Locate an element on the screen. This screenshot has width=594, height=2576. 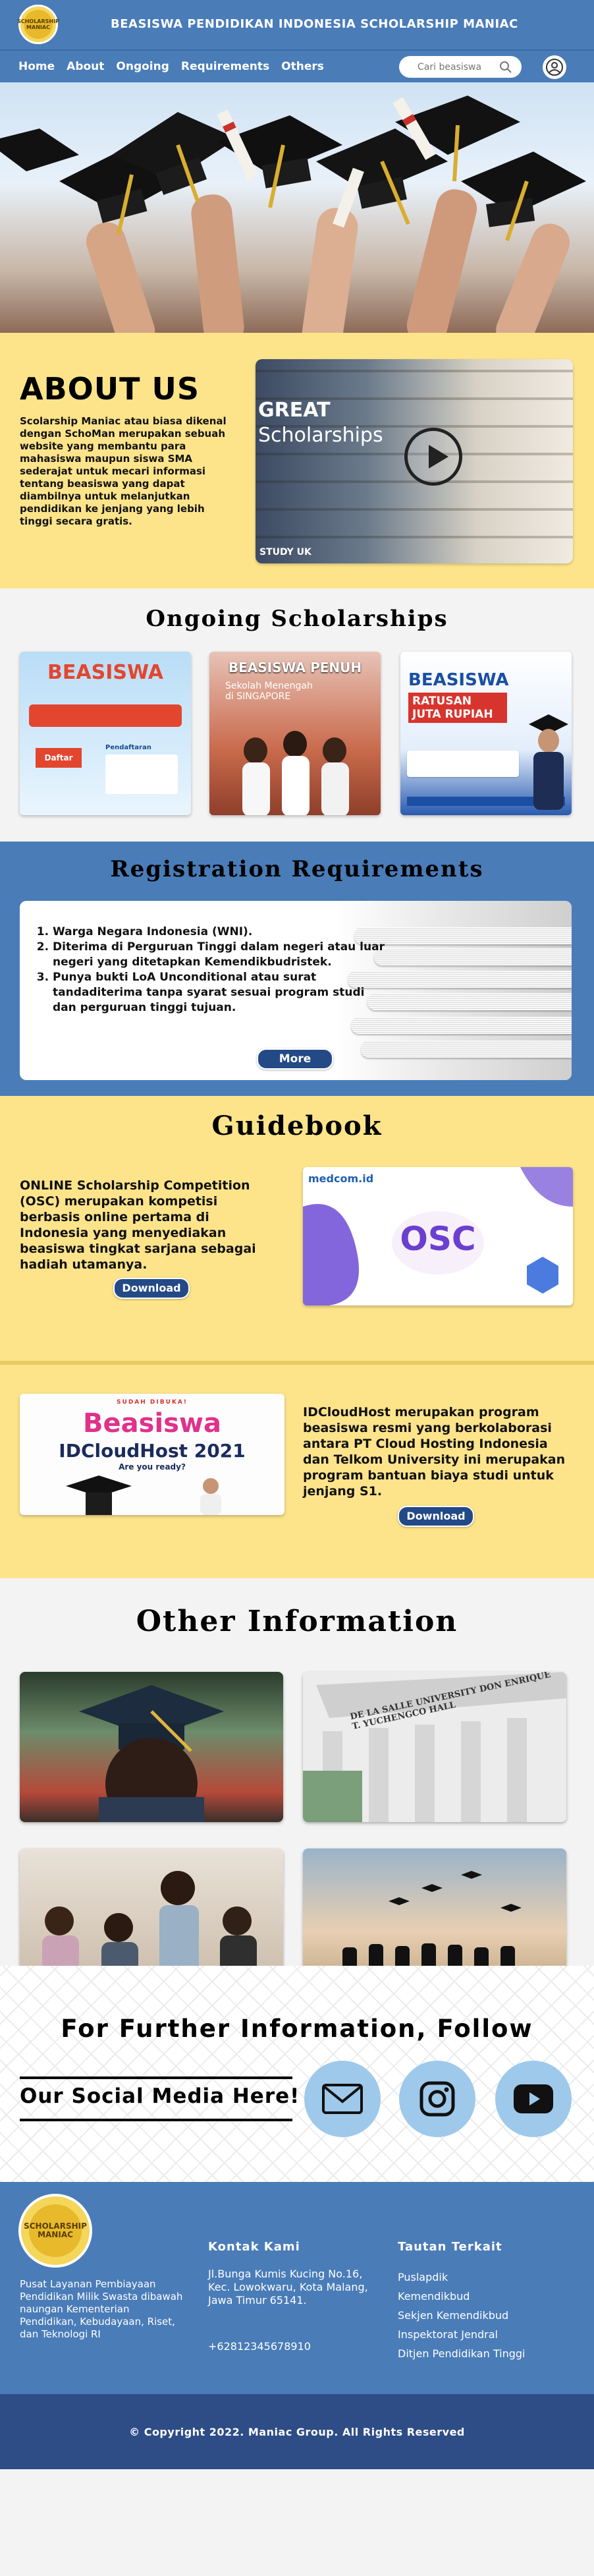
logo-text: SCHOLARSHIP MANIAC is located at coordinates (38, 24).